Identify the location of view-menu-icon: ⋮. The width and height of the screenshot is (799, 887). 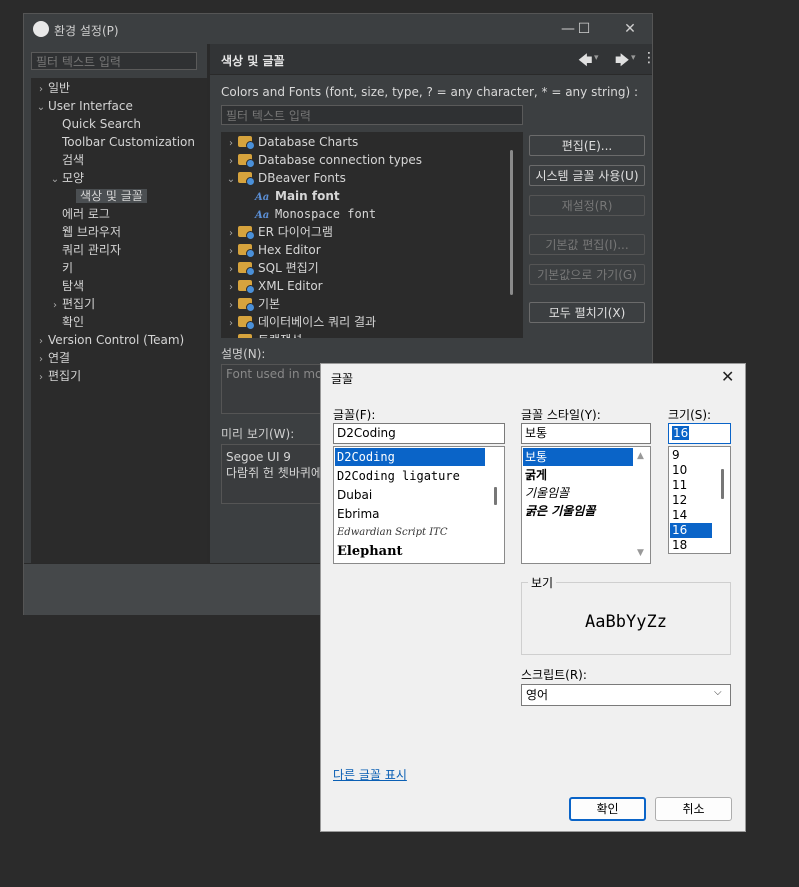
(649, 58).